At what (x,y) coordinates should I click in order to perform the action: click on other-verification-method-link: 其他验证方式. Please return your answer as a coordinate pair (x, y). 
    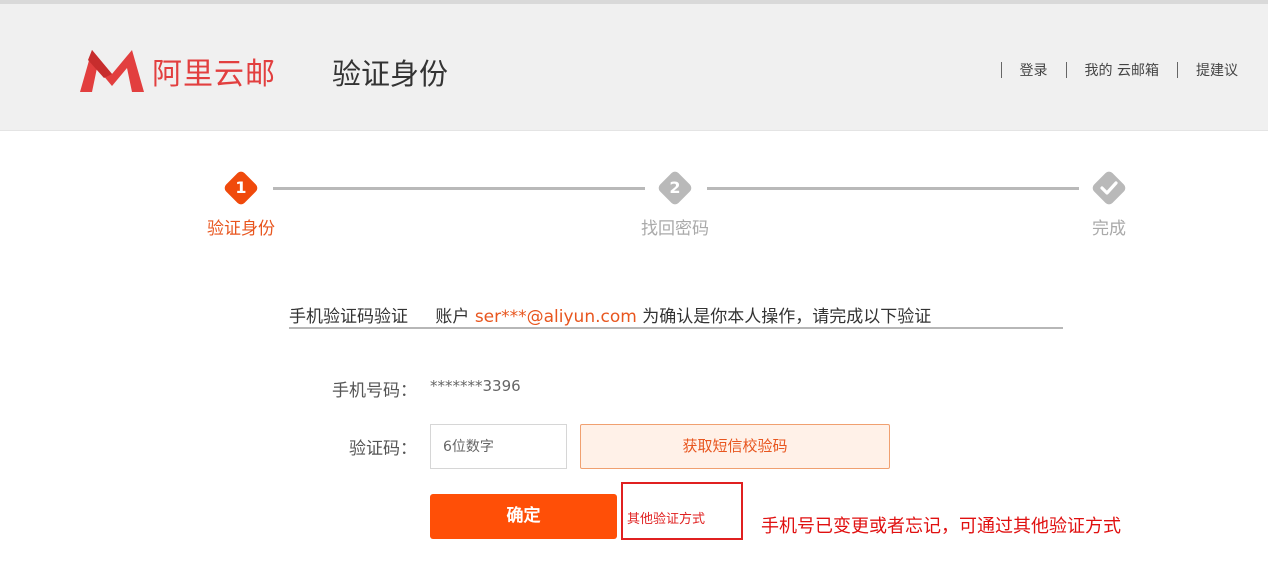
    Looking at the image, I should click on (682, 511).